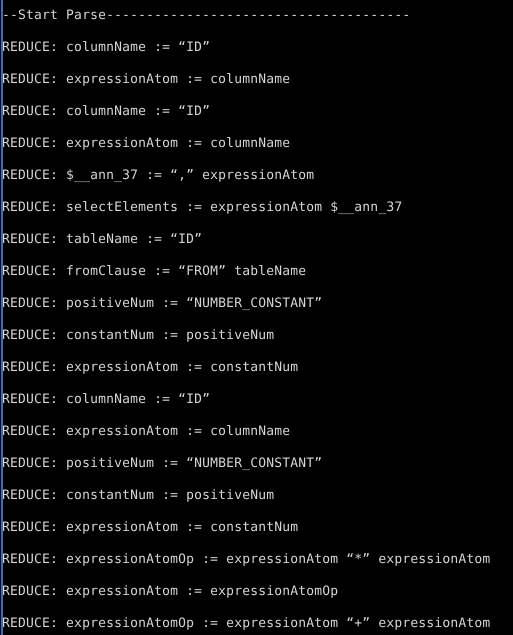  What do you see at coordinates (102, 239) in the screenshot?
I see `console-line: REDUCE: tableName := “ID”` at bounding box center [102, 239].